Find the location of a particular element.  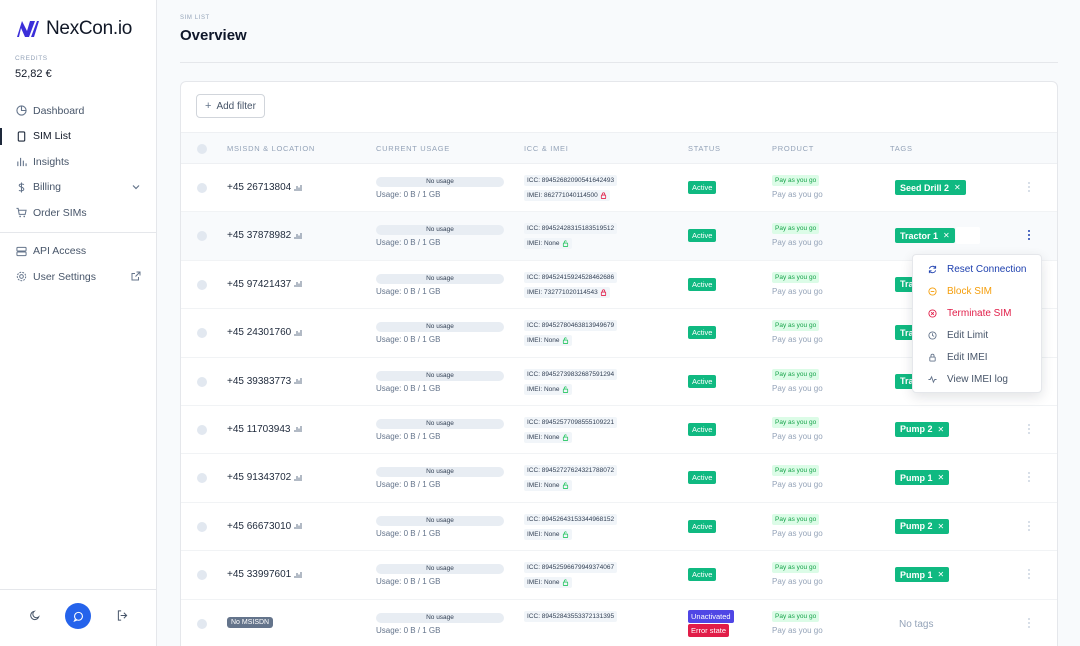

msisdn: +45 39383773 is located at coordinates (264, 381).